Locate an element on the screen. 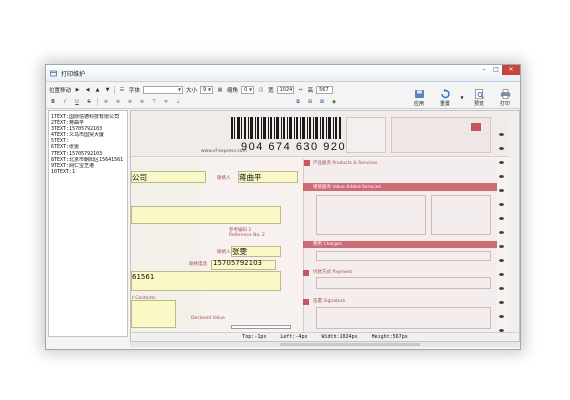 This screenshot has width=570, height=400. height-label: 高 is located at coordinates (310, 90).